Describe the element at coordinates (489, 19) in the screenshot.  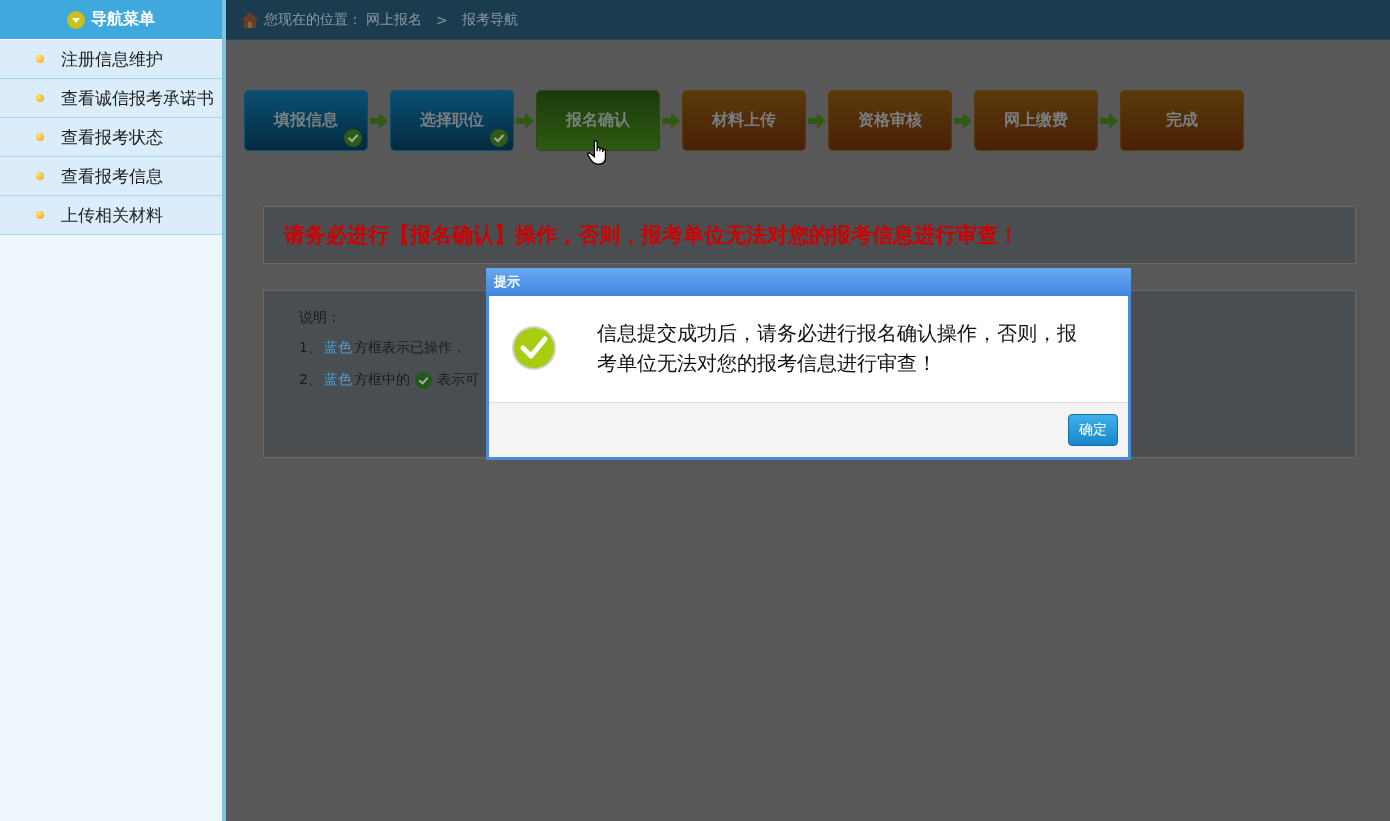
I see `breadcrumb-link: 报考导航` at that location.